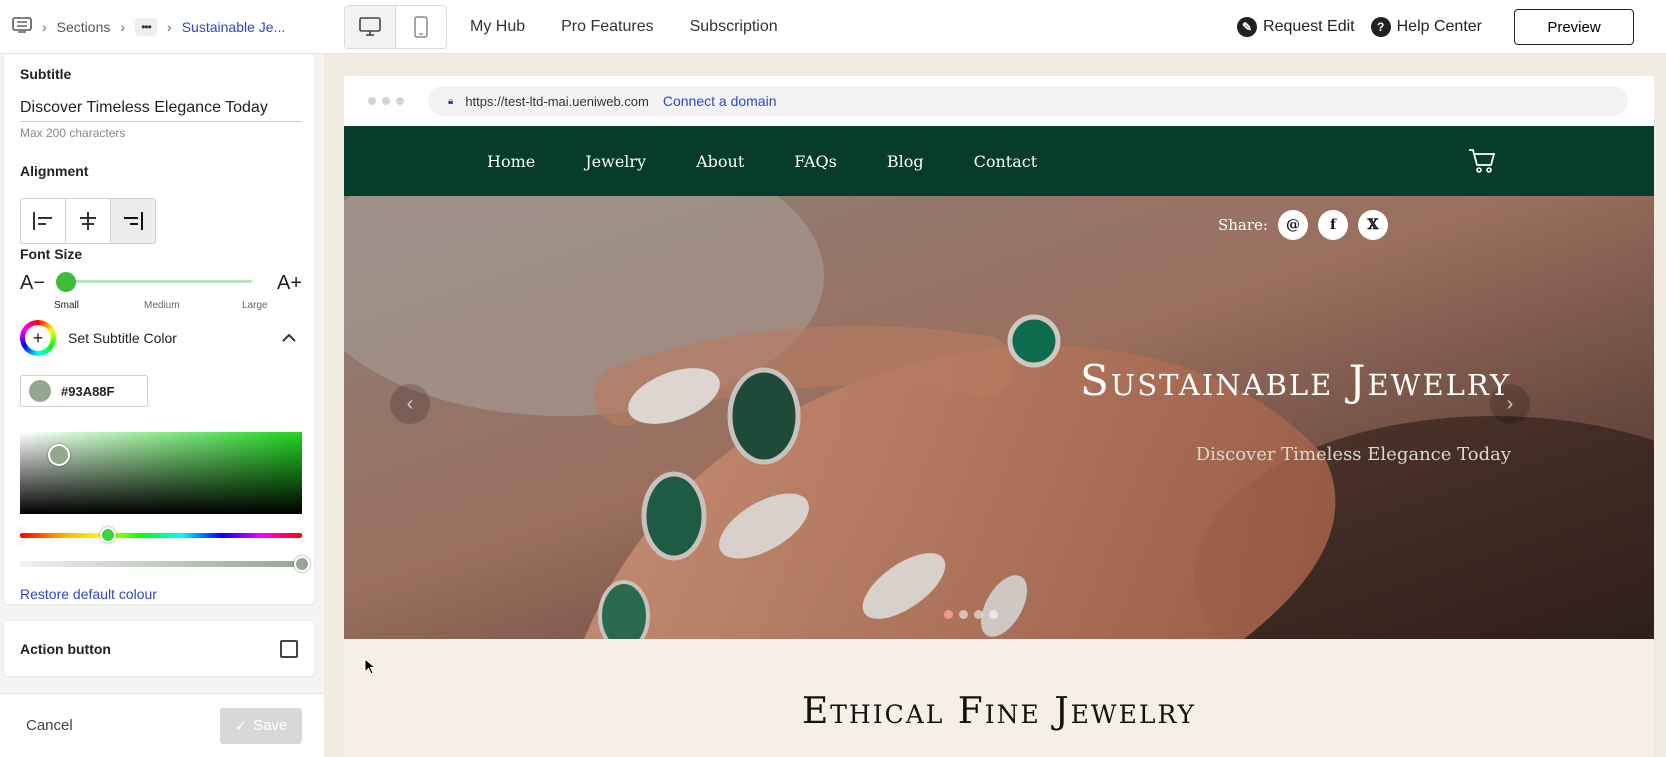 The height and width of the screenshot is (757, 1666). Describe the element at coordinates (88, 594) in the screenshot. I see `restore-default-colour-link: Restore default colour` at that location.